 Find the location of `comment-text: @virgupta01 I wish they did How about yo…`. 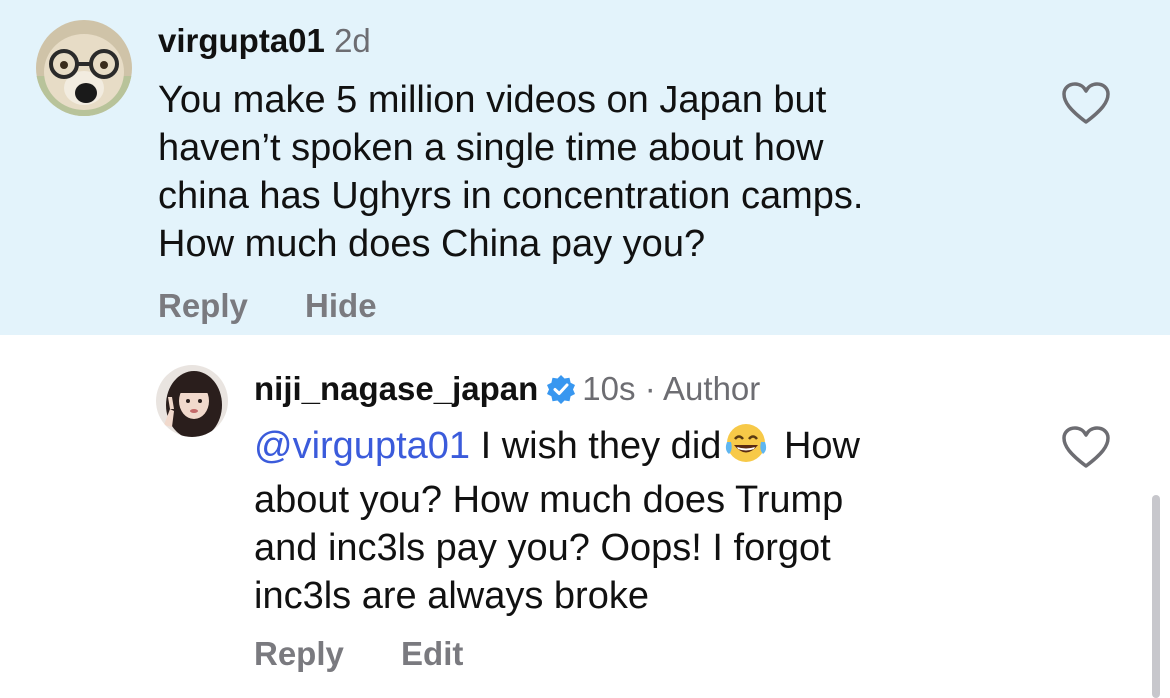

comment-text: @virgupta01 I wish they did How about yo… is located at coordinates (557, 521).